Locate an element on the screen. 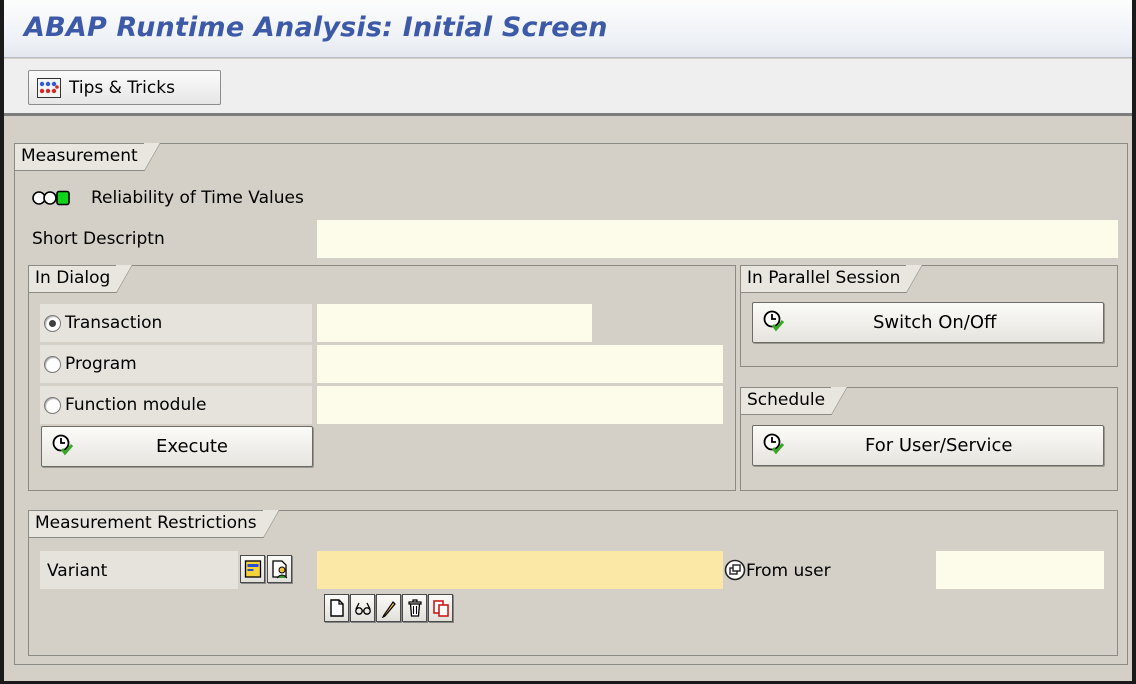  in-dialog-group-title: In Dialog is located at coordinates (81, 279).